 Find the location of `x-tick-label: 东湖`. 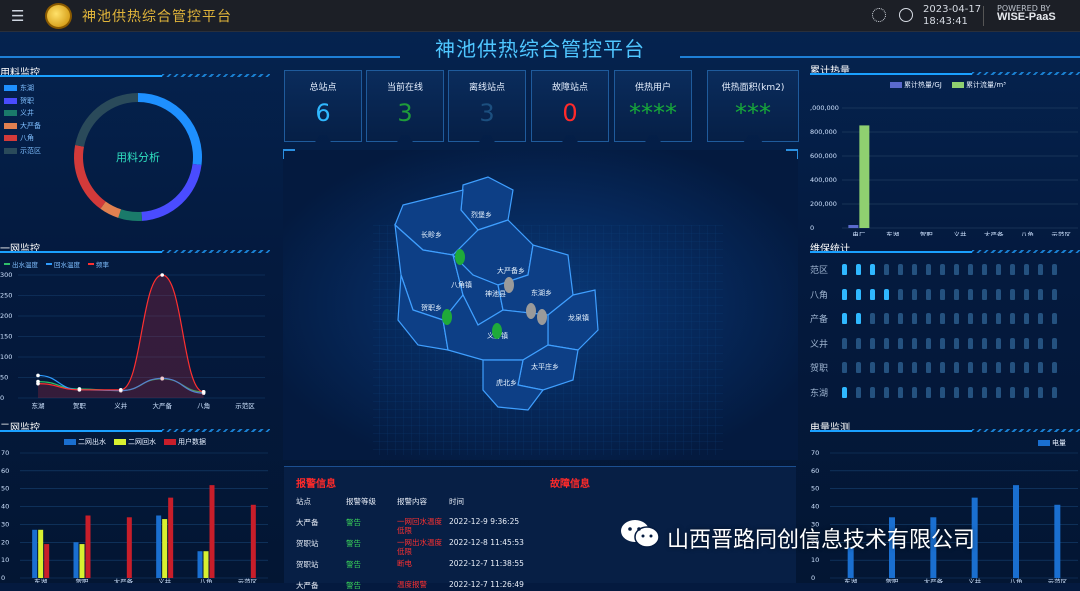

x-tick-label: 东湖 is located at coordinates (893, 233).